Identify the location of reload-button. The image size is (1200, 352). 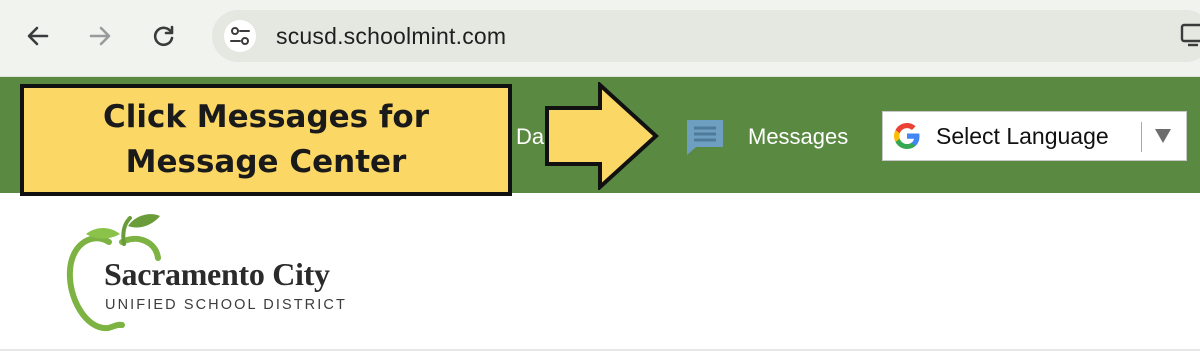
(164, 36).